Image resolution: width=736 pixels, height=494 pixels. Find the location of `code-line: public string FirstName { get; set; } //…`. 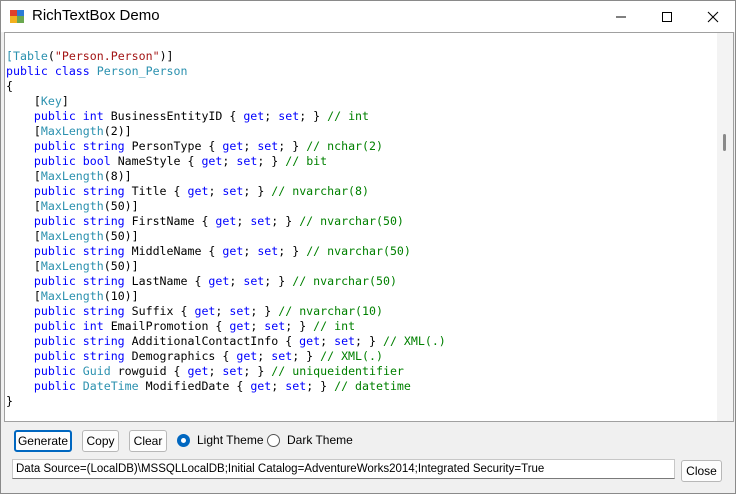

code-line: public string FirstName { get; set; } //… is located at coordinates (226, 221).